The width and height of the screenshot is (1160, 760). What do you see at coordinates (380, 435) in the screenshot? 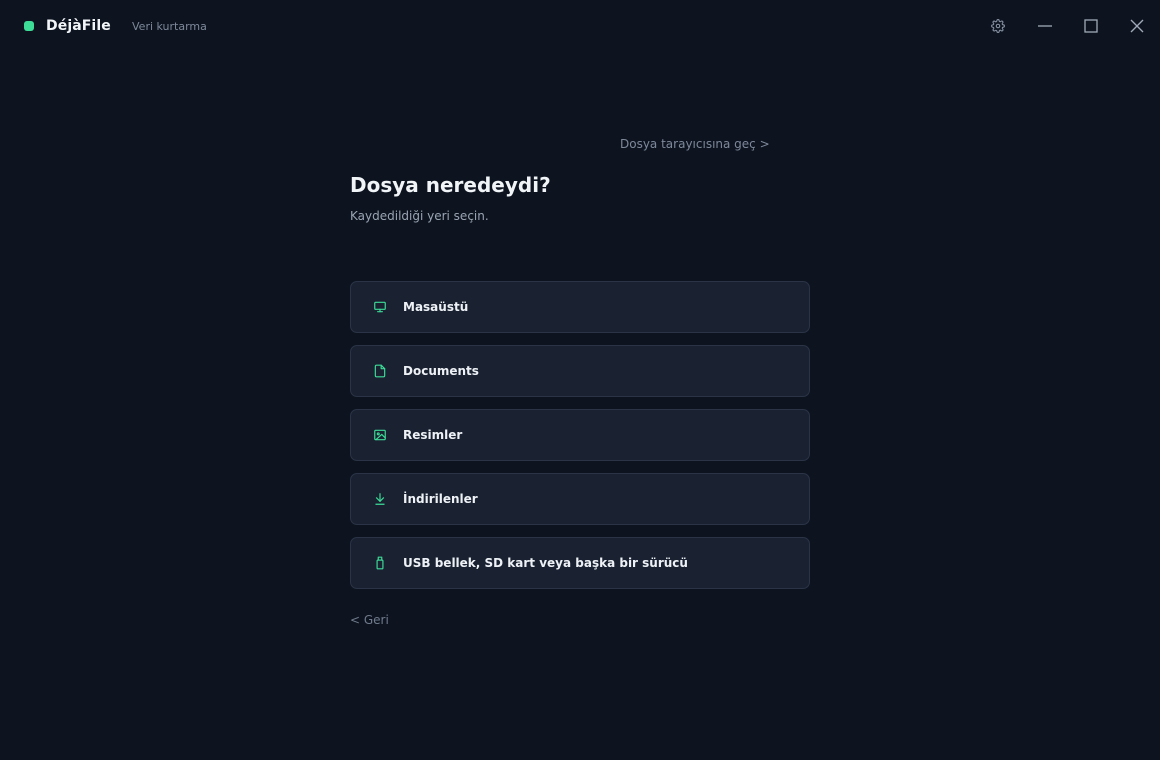
I see `image-icon` at bounding box center [380, 435].